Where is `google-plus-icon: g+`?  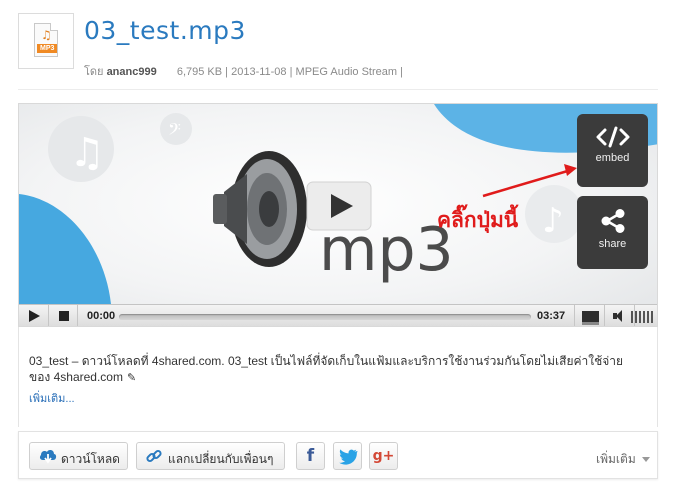 google-plus-icon: g+ is located at coordinates (383, 456).